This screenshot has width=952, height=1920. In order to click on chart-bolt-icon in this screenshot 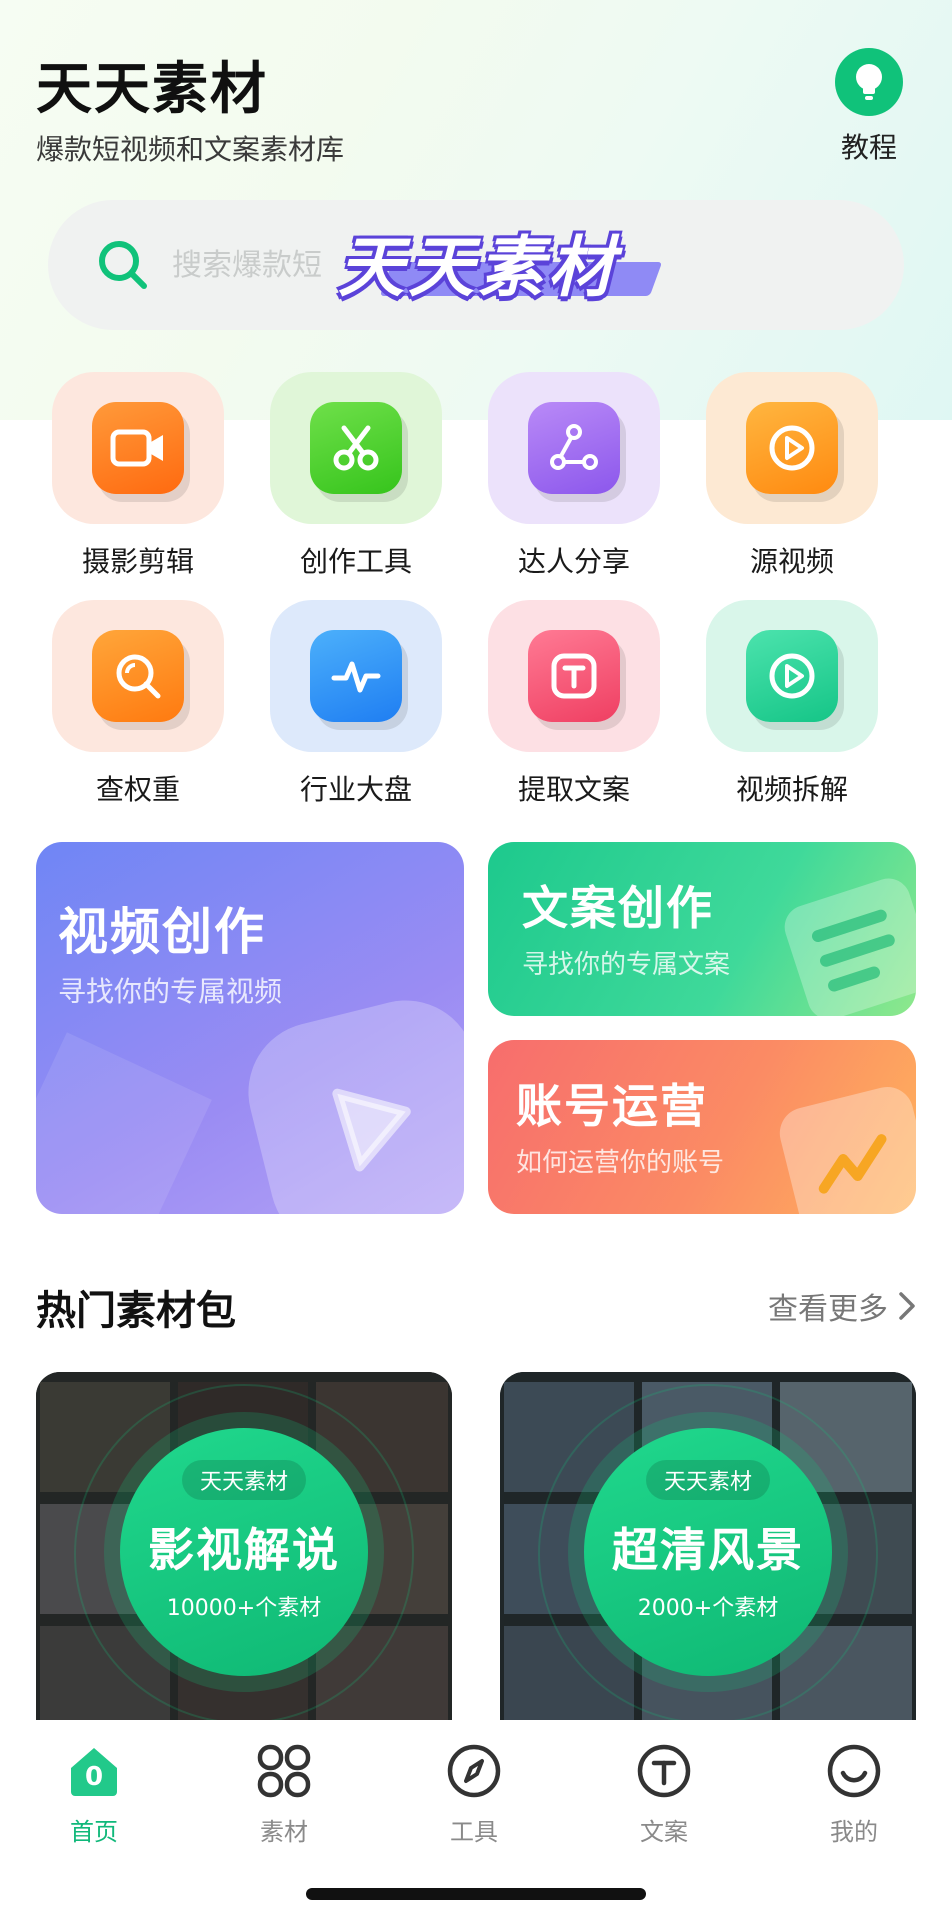, I will do `click(845, 1147)`.